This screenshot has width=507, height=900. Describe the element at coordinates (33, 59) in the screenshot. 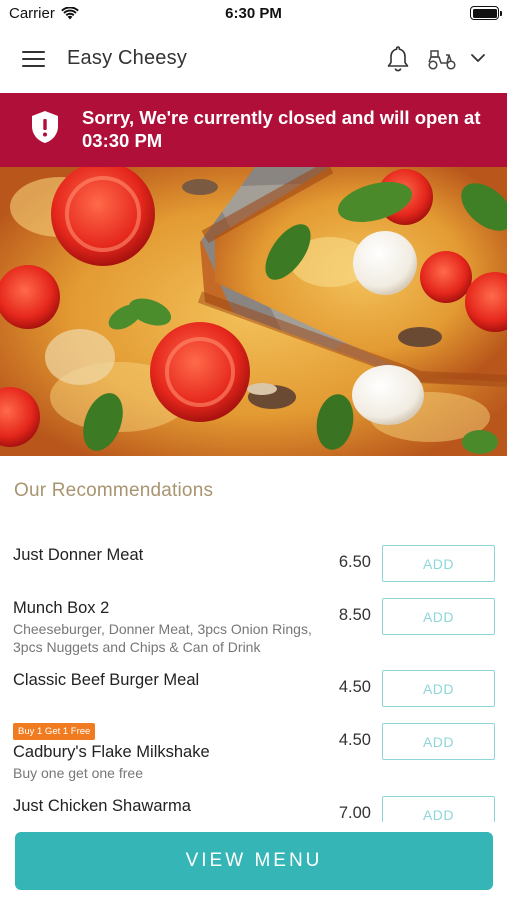

I see `hamburger-menu-icon` at that location.